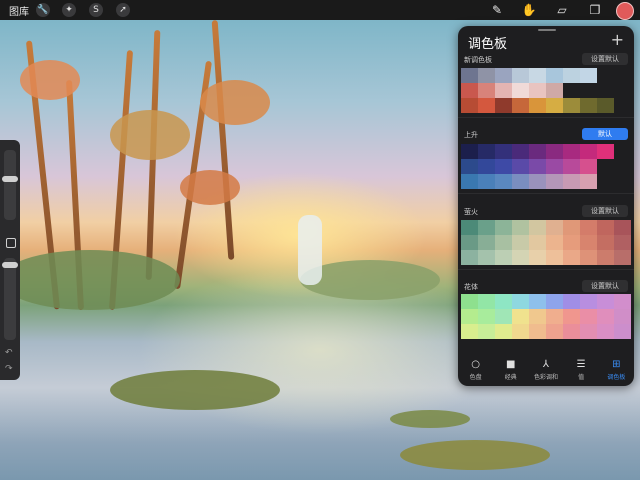 The image size is (640, 480). What do you see at coordinates (9, 353) in the screenshot?
I see `undo-icon: ↶` at bounding box center [9, 353].